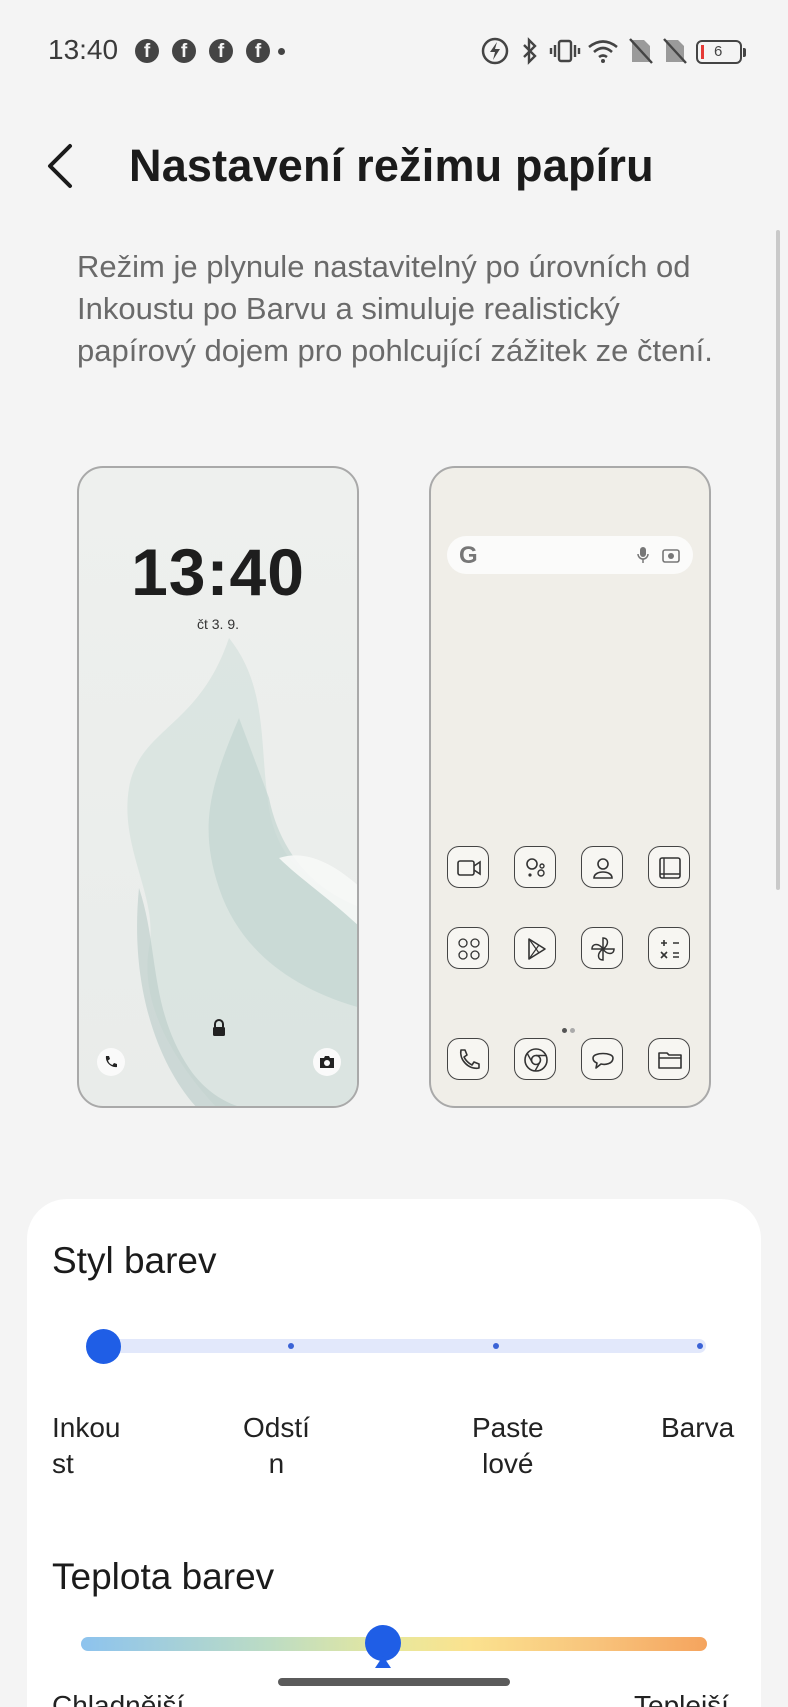 This screenshot has width=788, height=1707. What do you see at coordinates (669, 948) in the screenshot?
I see `calculator-icon` at bounding box center [669, 948].